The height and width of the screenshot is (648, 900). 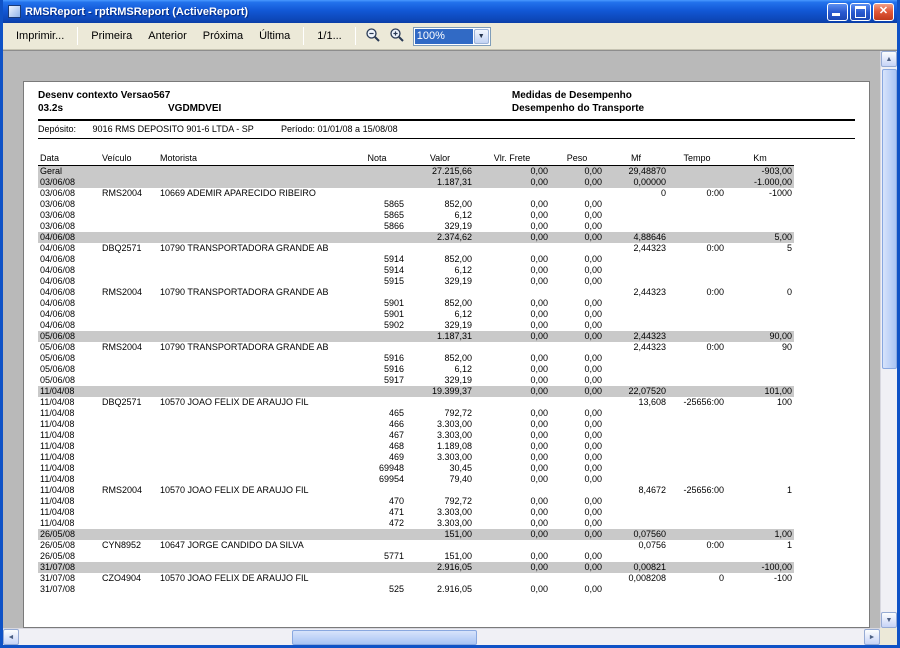 I want to click on chevron-down-icon: ▼, so click(x=481, y=36).